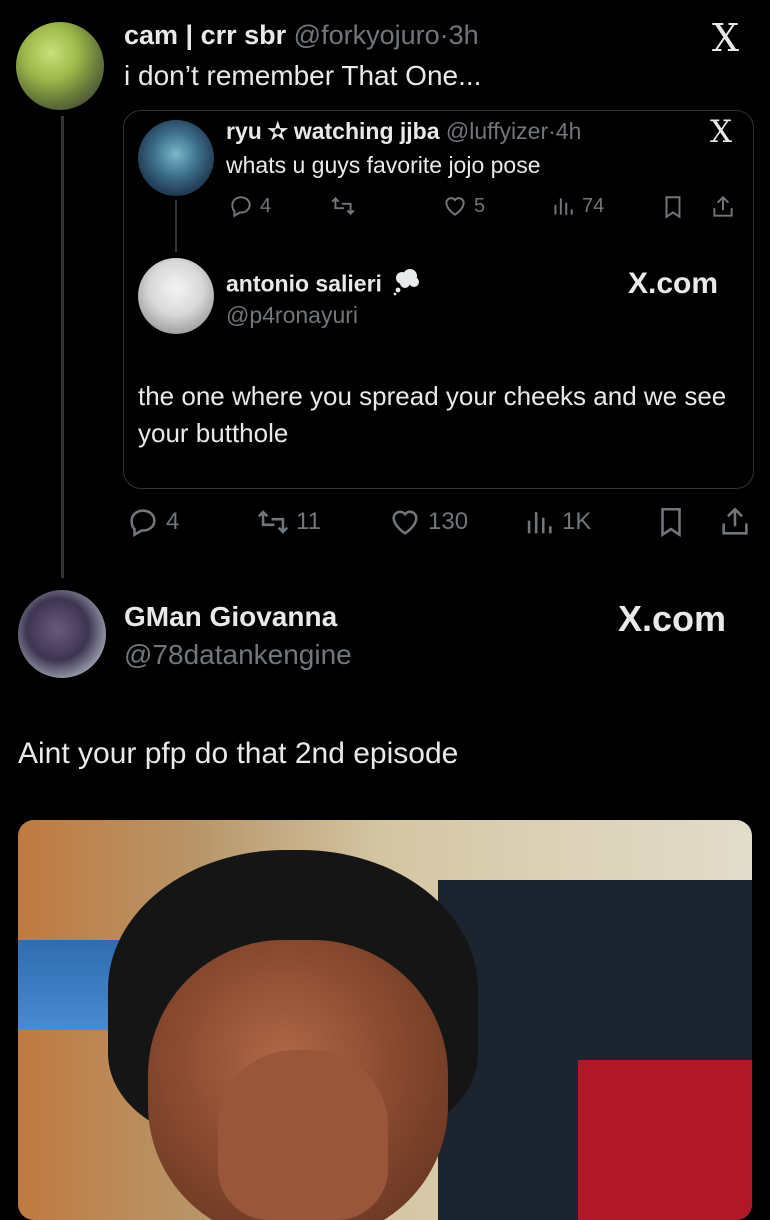 The image size is (770, 1220). I want to click on quoted-tweet-time: 4h, so click(569, 131).